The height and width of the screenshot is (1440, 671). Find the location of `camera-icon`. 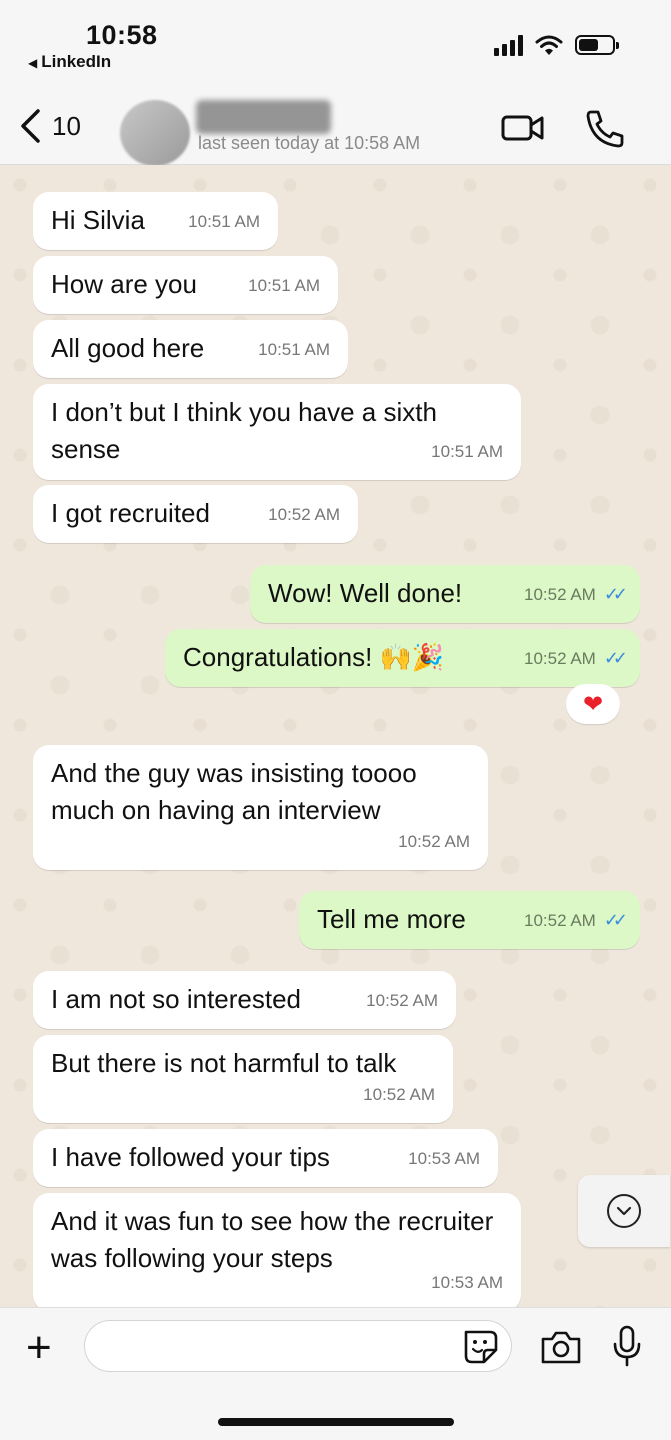

camera-icon is located at coordinates (561, 1347).